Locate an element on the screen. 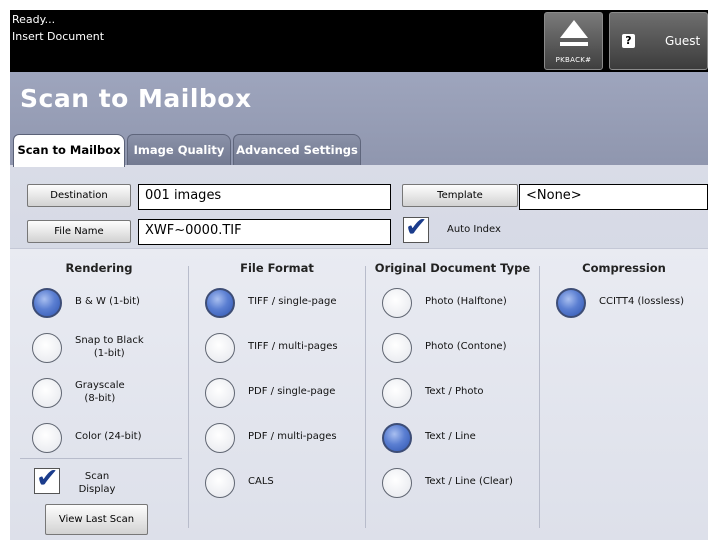 Image resolution: width=713 pixels, height=540 pixels. view-last-scan-button: View Last Scan is located at coordinates (96, 519).